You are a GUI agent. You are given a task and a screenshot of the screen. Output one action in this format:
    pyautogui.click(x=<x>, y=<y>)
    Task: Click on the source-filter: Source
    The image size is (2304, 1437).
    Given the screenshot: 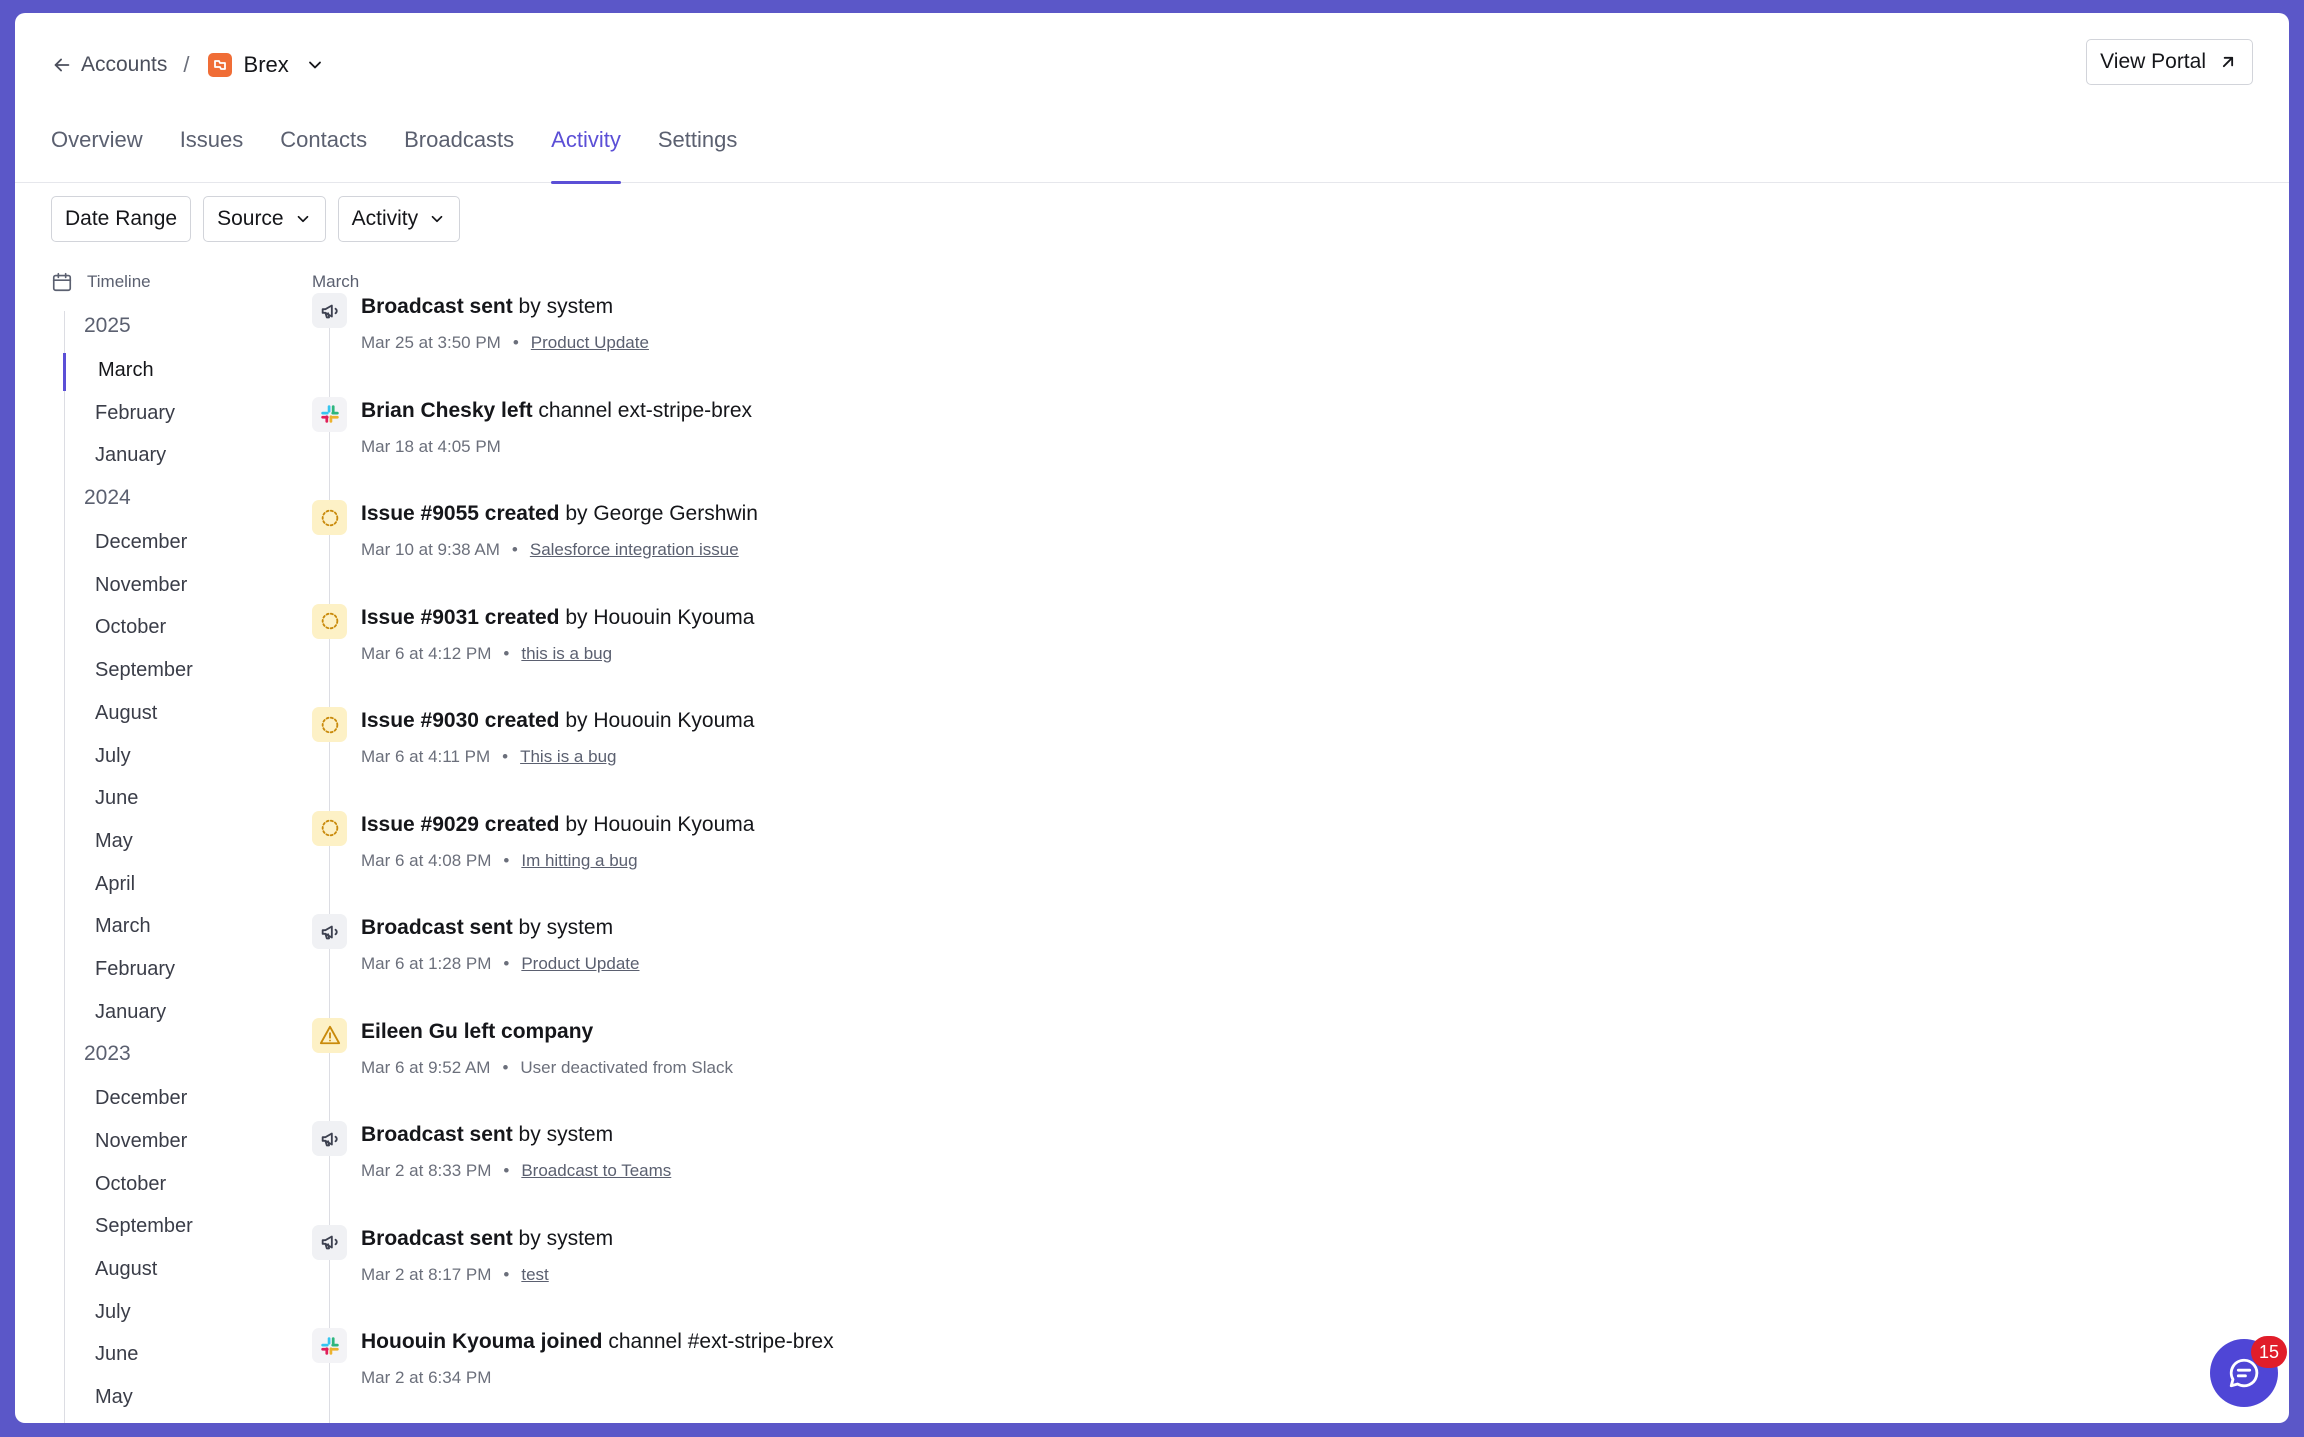 What is the action you would take?
    pyautogui.click(x=264, y=219)
    